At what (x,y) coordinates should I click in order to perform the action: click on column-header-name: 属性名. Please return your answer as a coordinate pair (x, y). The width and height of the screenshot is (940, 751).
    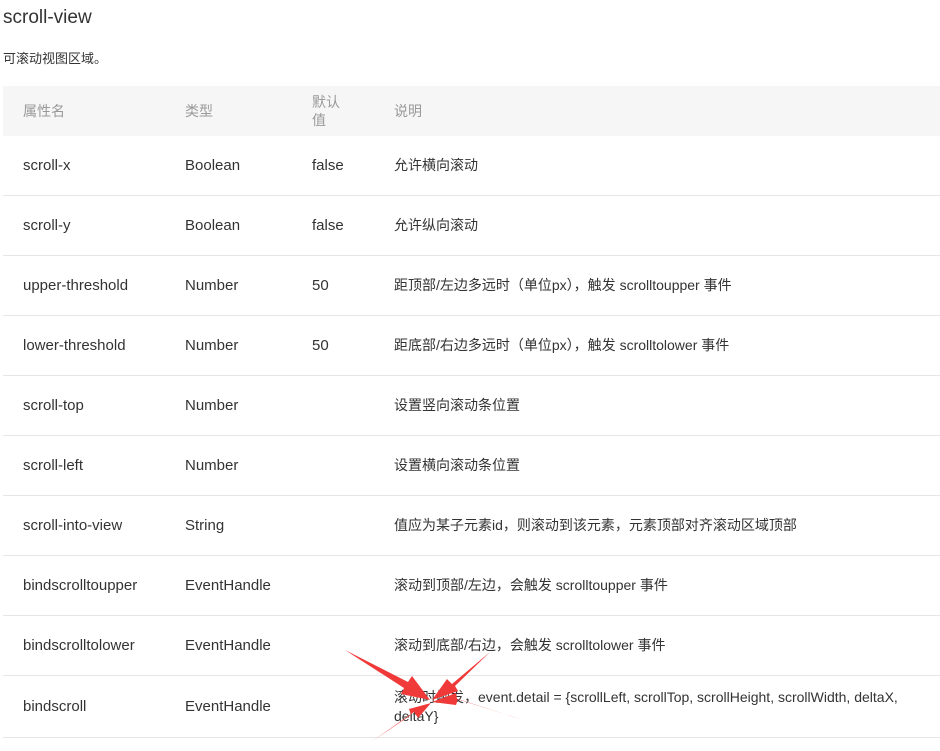
    Looking at the image, I should click on (44, 111).